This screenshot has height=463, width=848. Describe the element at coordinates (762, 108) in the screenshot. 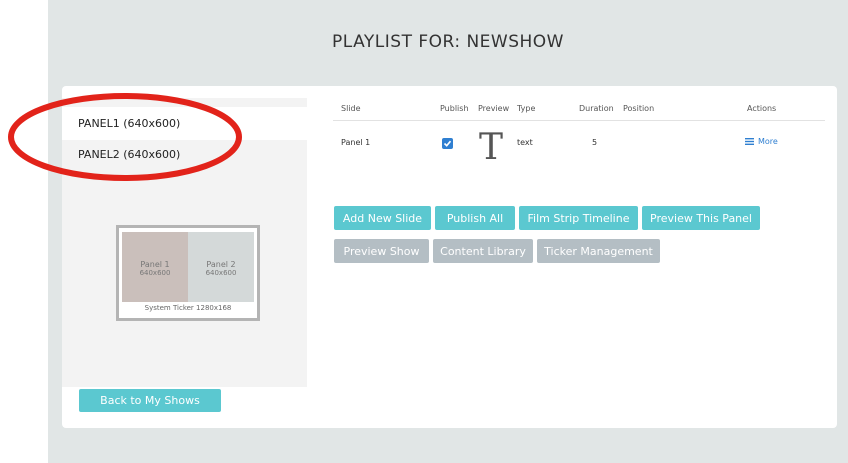

I see `col-header-actions: Actions` at that location.